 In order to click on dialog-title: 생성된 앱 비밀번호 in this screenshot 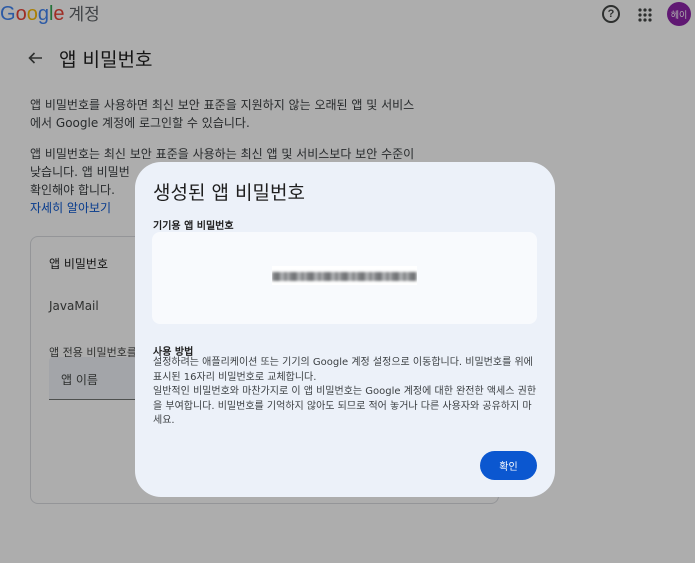, I will do `click(229, 193)`.